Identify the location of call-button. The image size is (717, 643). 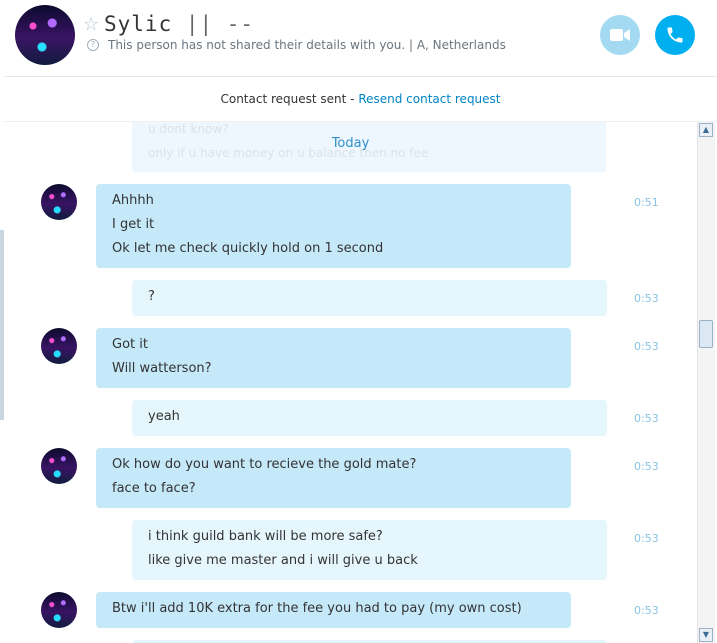
(675, 35).